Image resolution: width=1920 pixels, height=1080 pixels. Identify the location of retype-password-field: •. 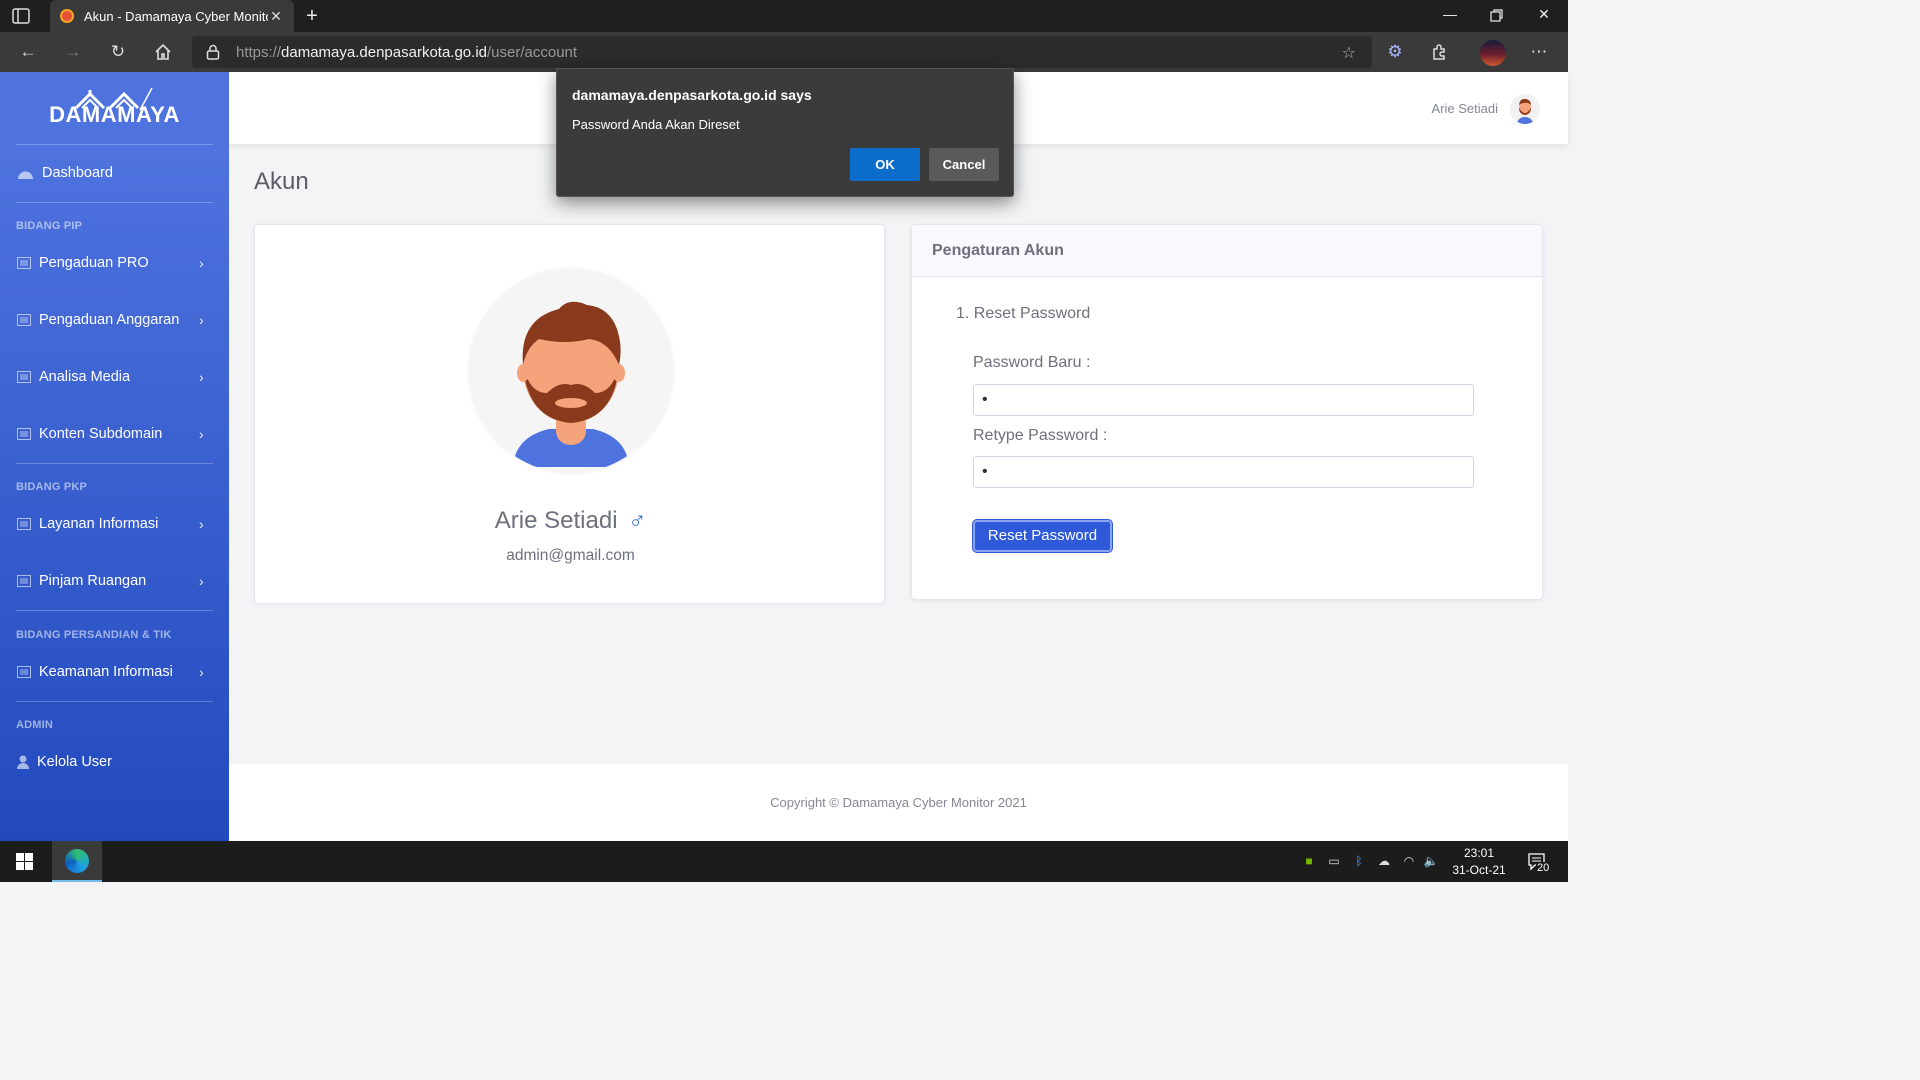
(1223, 472).